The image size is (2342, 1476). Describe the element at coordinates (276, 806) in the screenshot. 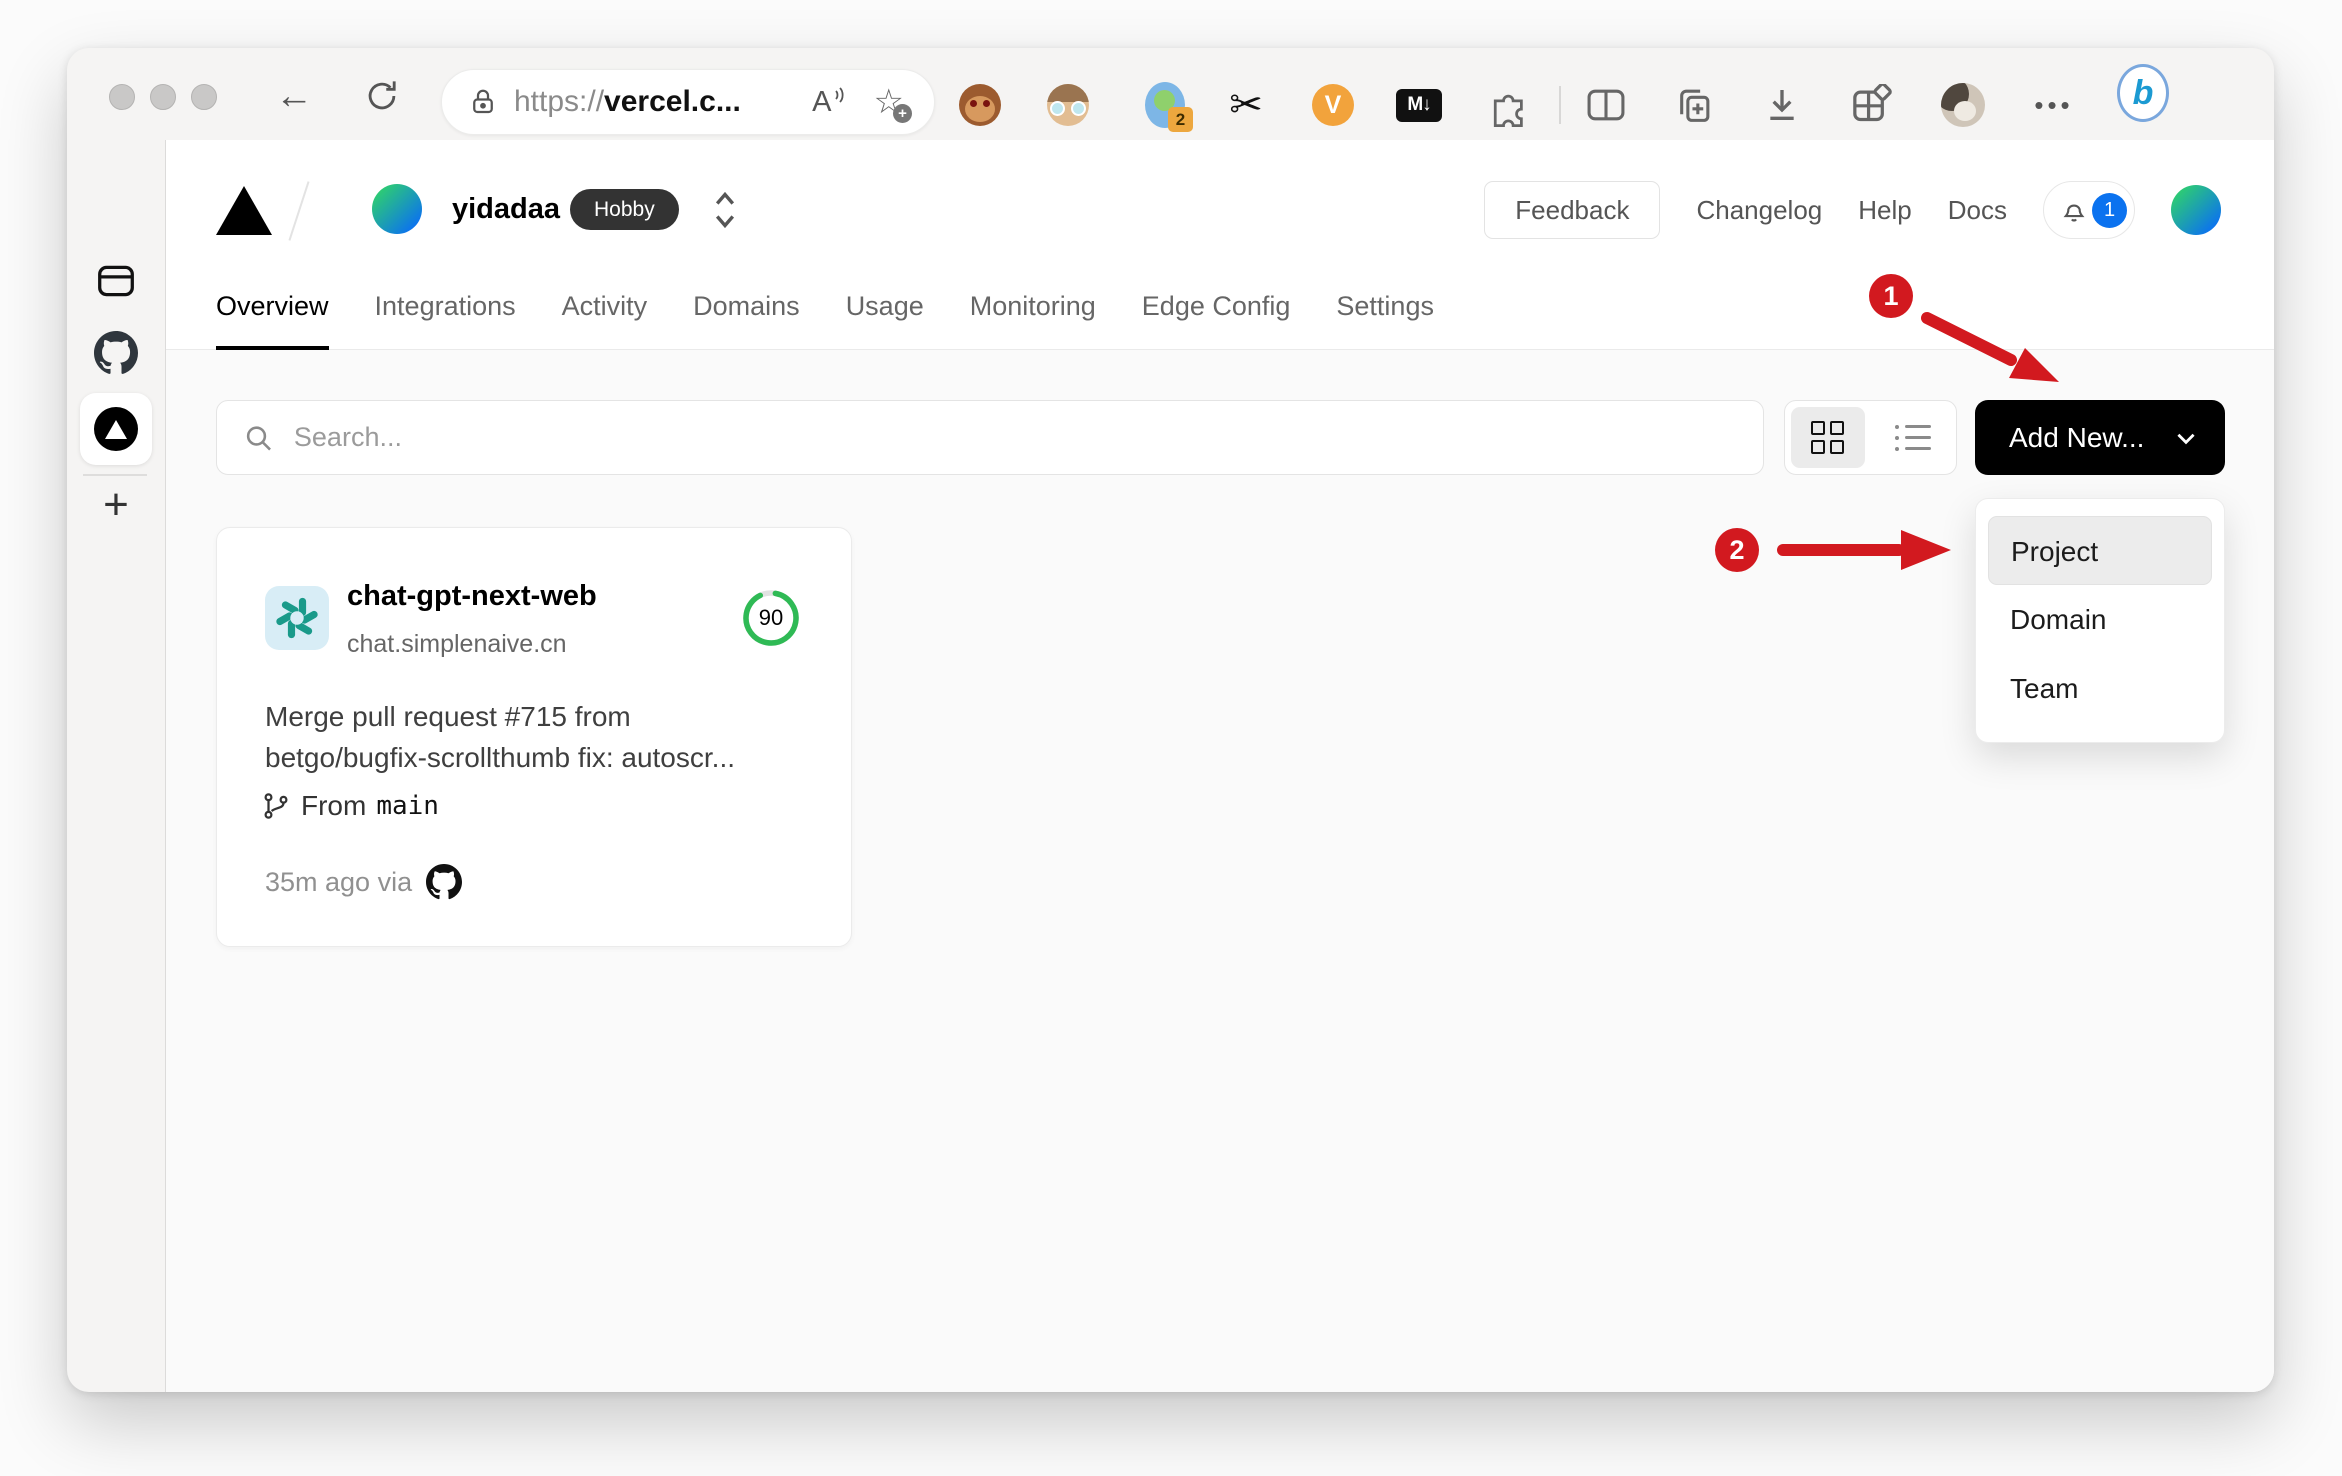

I see `git-branch-icon` at that location.